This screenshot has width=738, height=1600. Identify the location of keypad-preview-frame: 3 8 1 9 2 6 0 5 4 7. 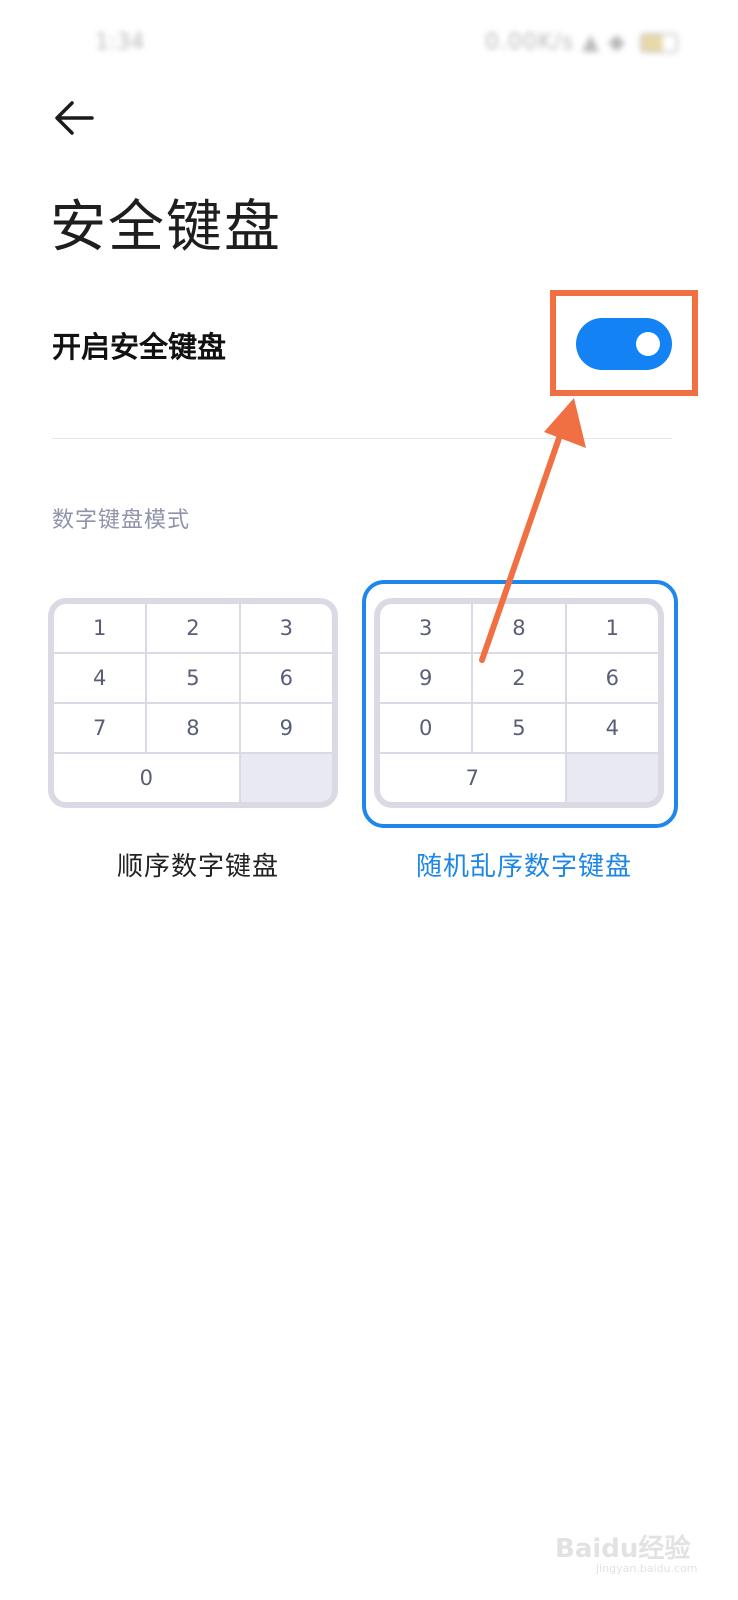
(519, 703).